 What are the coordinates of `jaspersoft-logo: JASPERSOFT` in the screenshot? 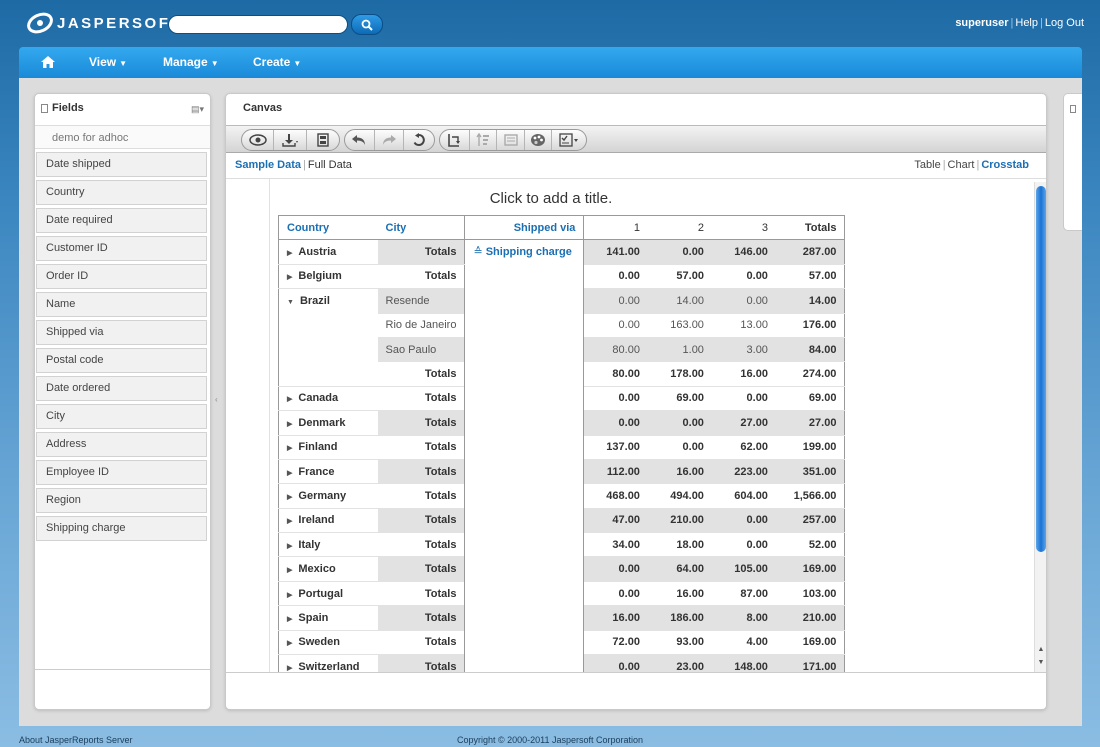 It's located at (104, 23).